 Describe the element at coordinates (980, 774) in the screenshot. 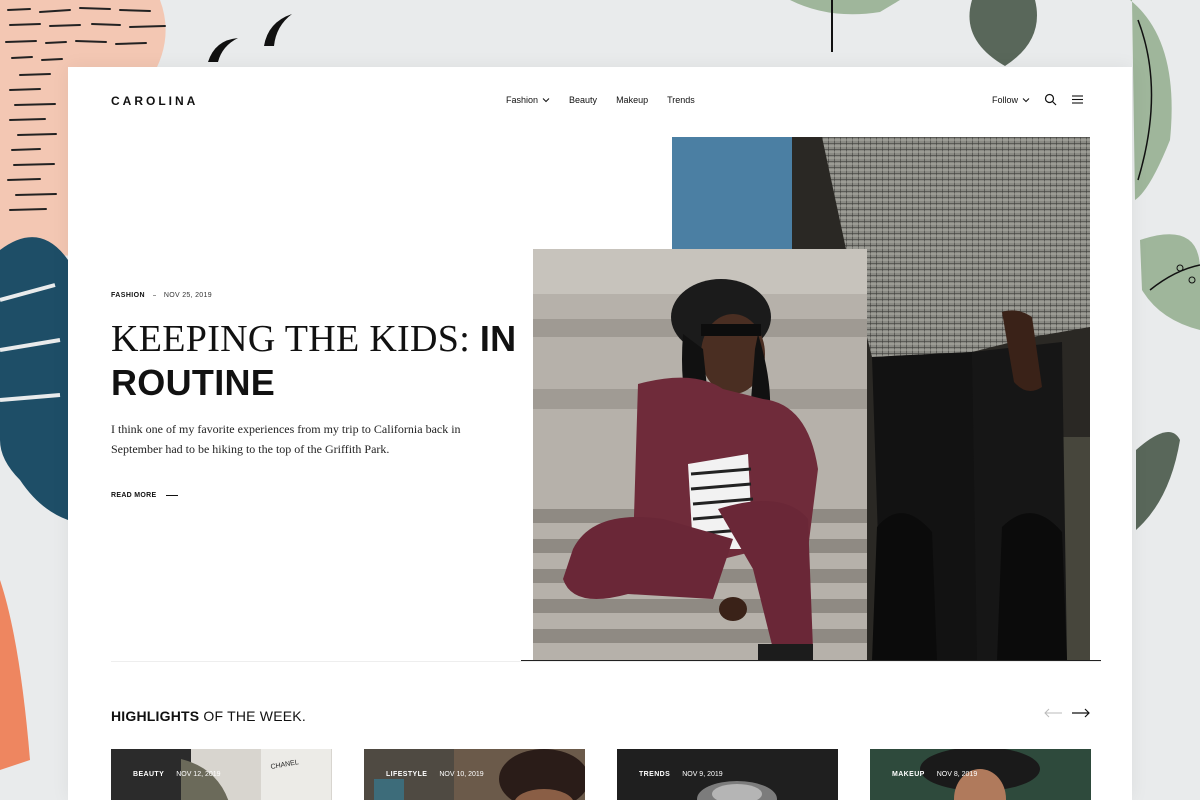

I see `highlight-card-makeup: MAKEUP NOV 8, 2019` at that location.